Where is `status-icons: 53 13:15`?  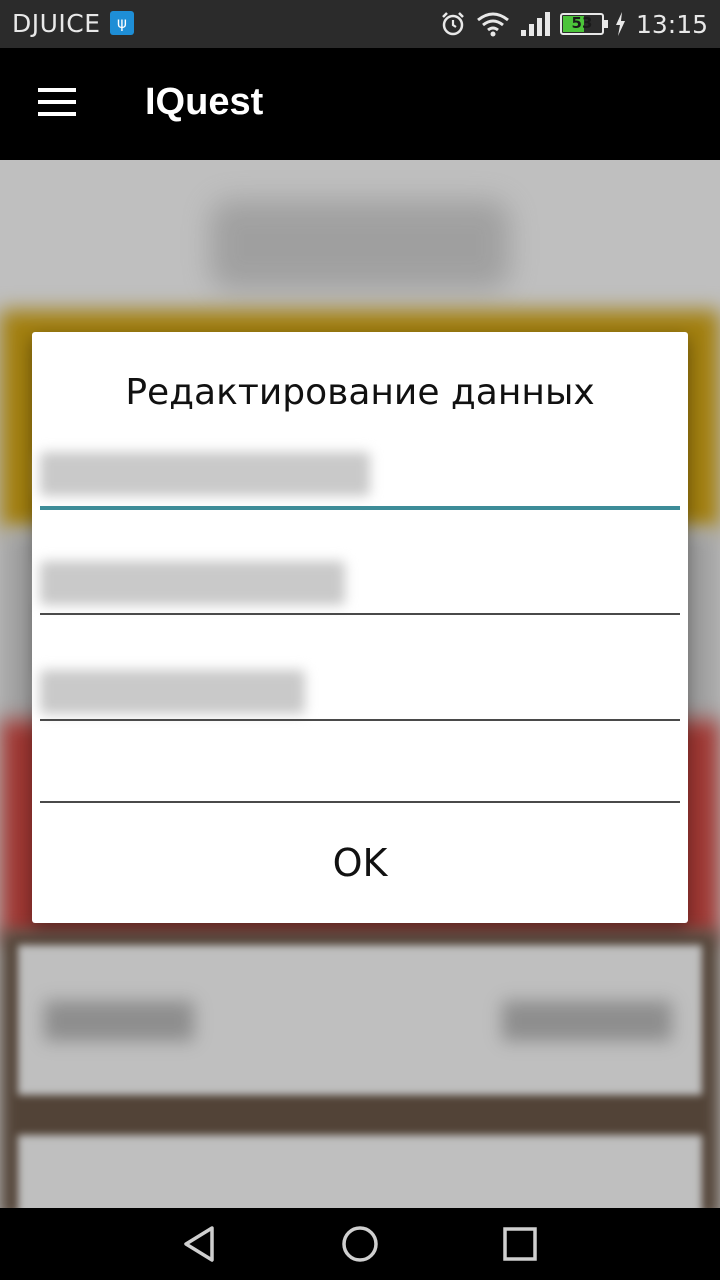 status-icons: 53 13:15 is located at coordinates (574, 24).